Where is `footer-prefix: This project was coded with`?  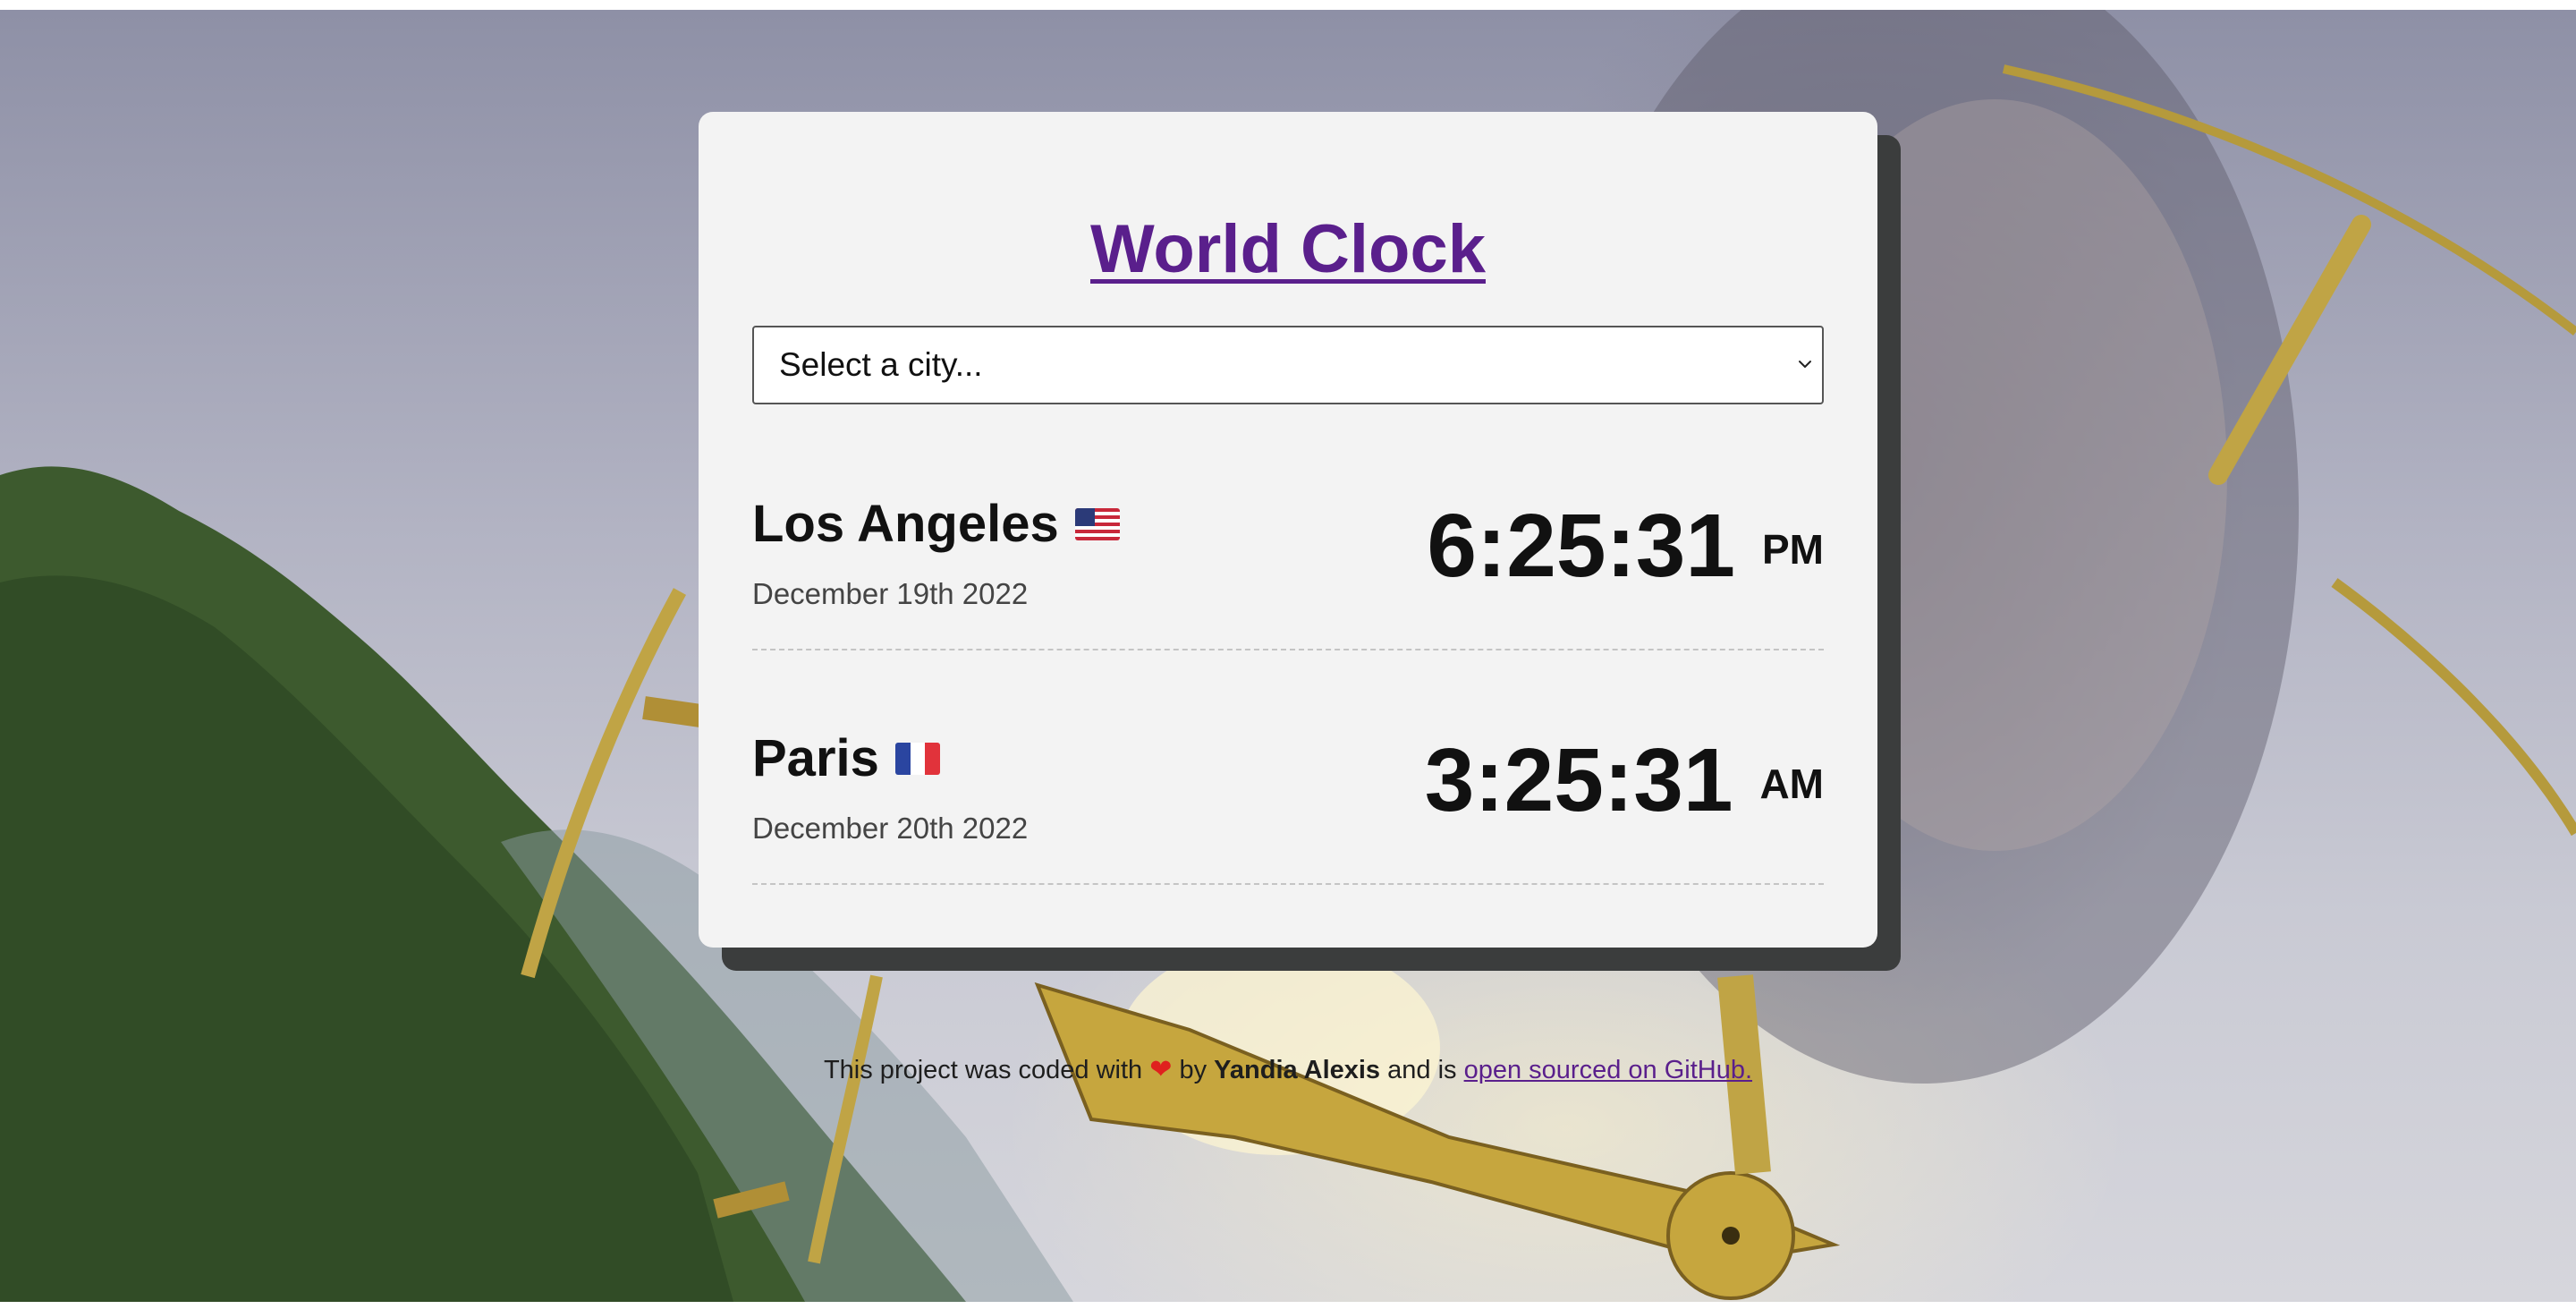 footer-prefix: This project was coded with is located at coordinates (983, 1070).